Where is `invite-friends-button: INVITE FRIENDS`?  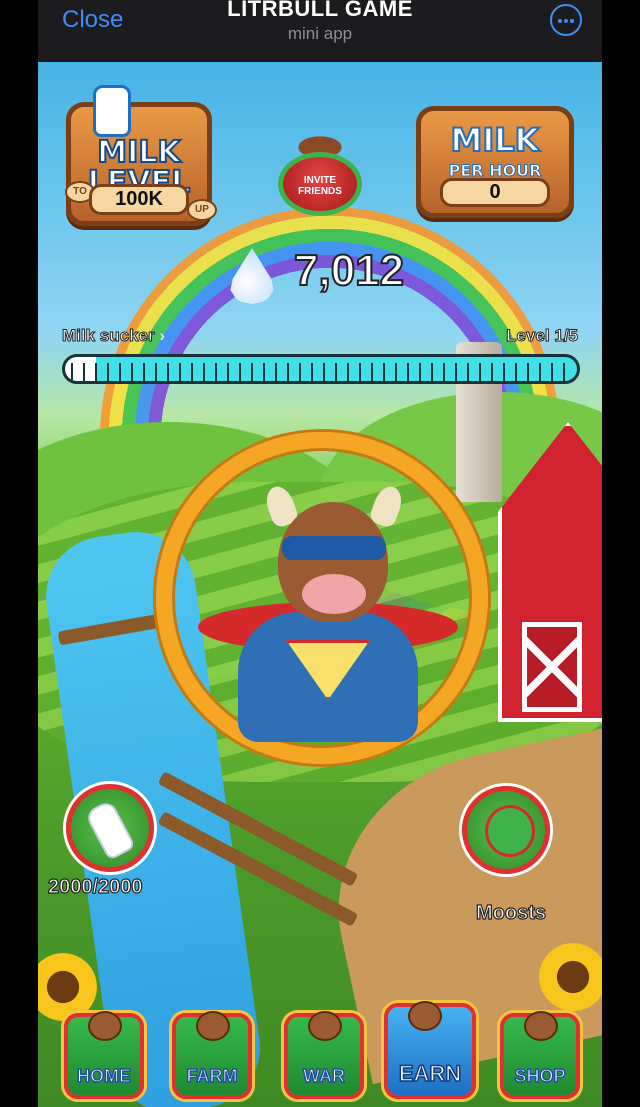 invite-friends-button: INVITE FRIENDS is located at coordinates (320, 172).